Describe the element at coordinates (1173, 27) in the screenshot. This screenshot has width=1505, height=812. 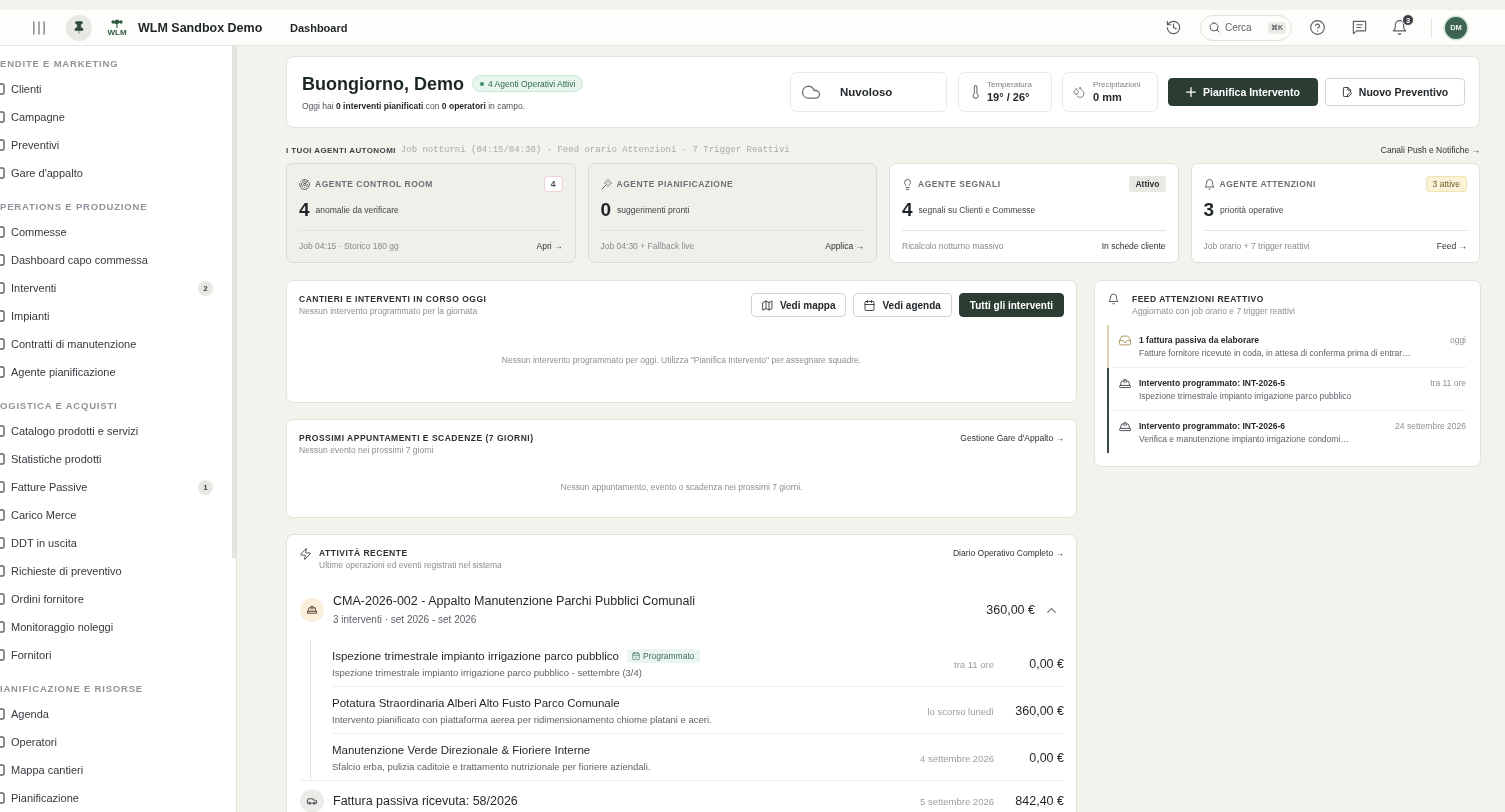
I see `history-icon` at that location.